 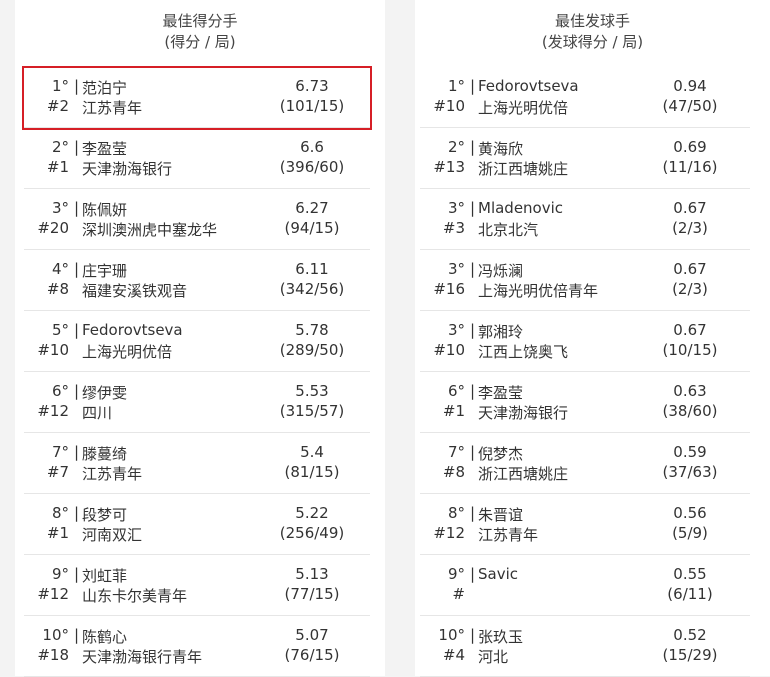 I want to click on best-scorers-title: 最佳得分手, so click(x=200, y=21).